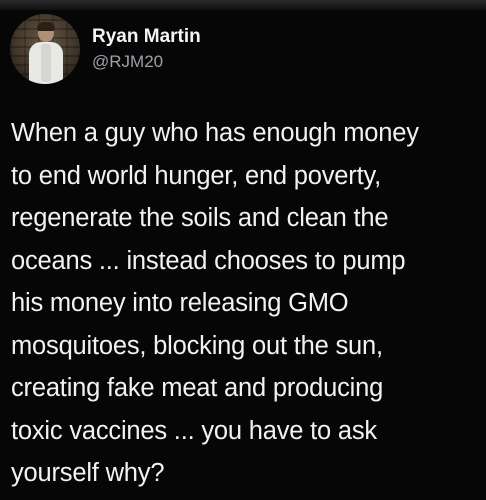 This screenshot has width=486, height=500. I want to click on tweet-text-line: mosquitoes, blocking out the sun,, so click(197, 345).